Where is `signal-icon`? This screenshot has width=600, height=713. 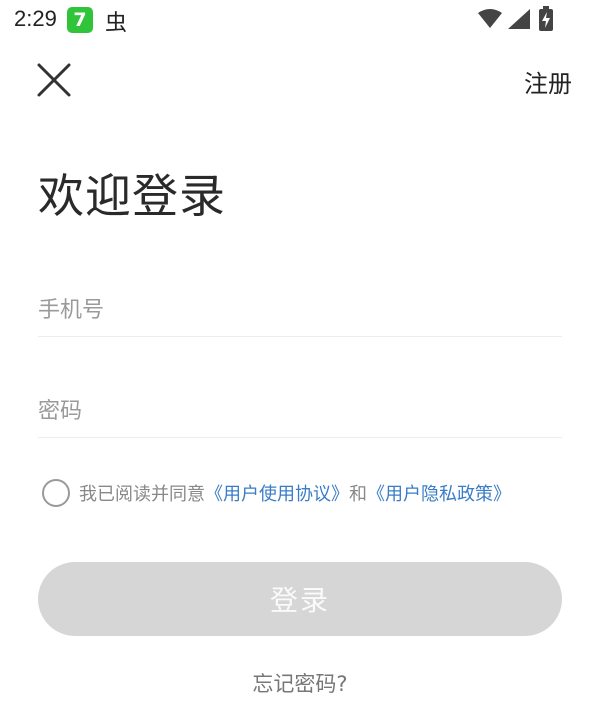 signal-icon is located at coordinates (519, 19).